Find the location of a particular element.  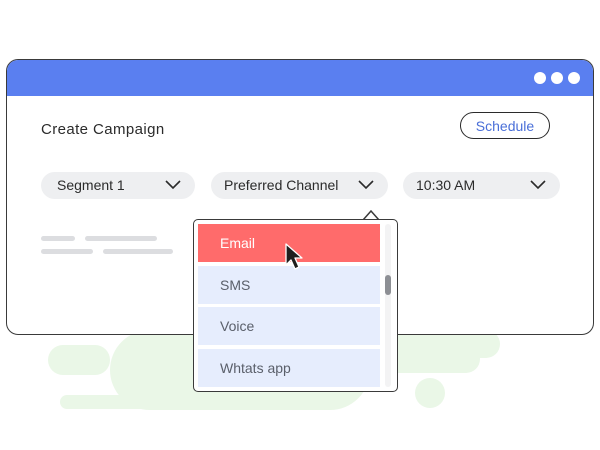

dropdown-option-sms: SMS is located at coordinates (289, 285).